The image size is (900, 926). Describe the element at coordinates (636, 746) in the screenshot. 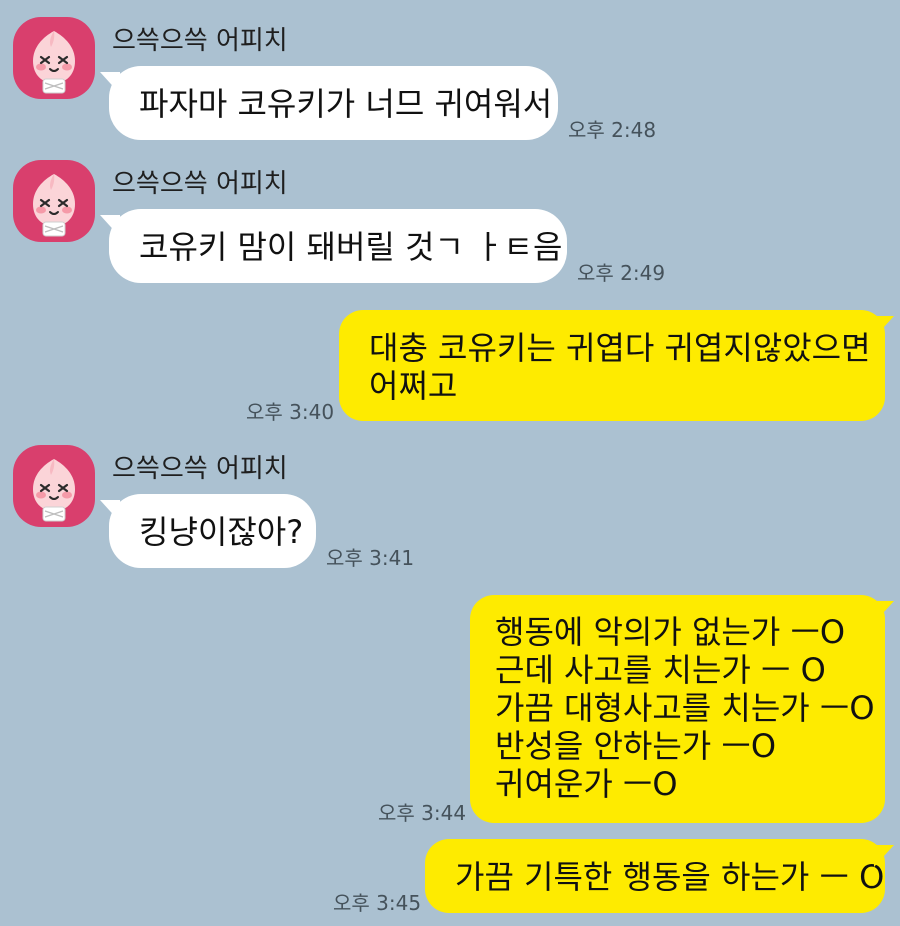

I see `message-line: 반성을 안하는가 ㅡO` at that location.